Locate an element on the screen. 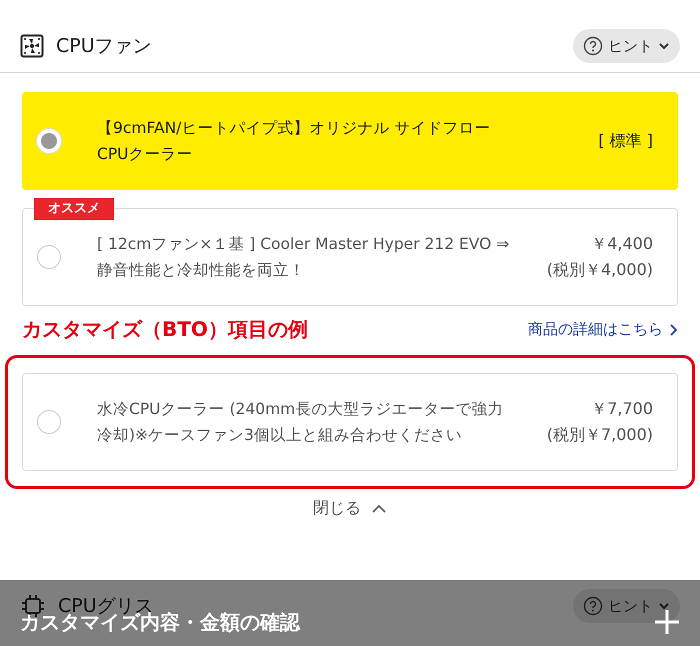  price-excluding-tax: (税別￥4,000) is located at coordinates (599, 270).